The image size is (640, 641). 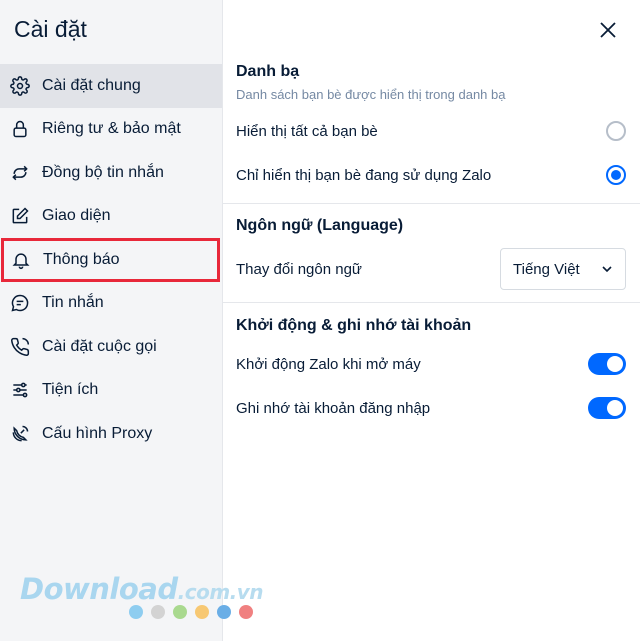 What do you see at coordinates (328, 364) in the screenshot?
I see `startup-label: Khởi động Zalo khi mở máy` at bounding box center [328, 364].